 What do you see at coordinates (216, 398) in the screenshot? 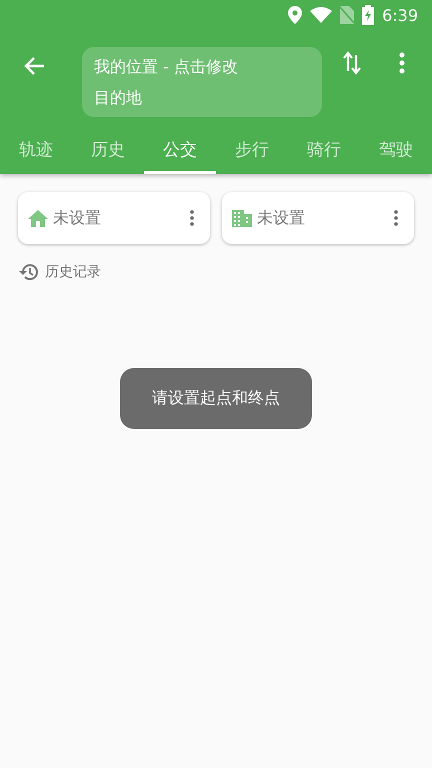
I see `toast-message: 请设置起点和终点` at bounding box center [216, 398].